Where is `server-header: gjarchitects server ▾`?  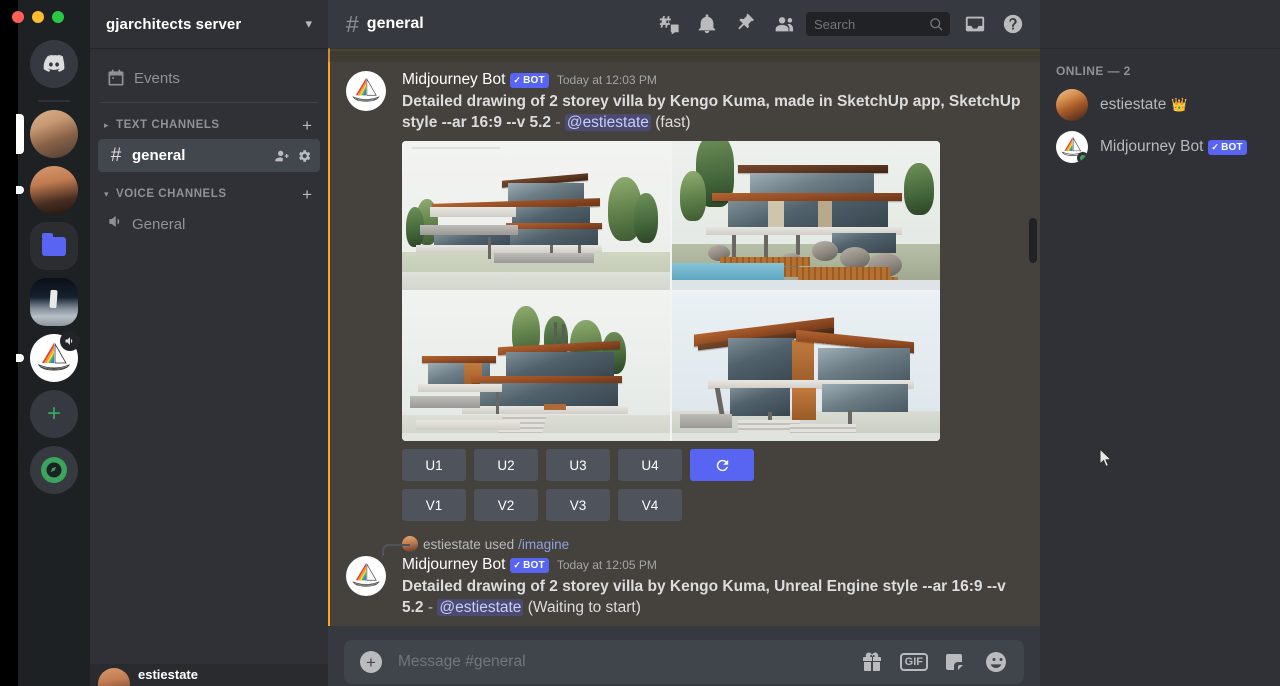
server-header: gjarchitects server ▾ is located at coordinates (209, 24).